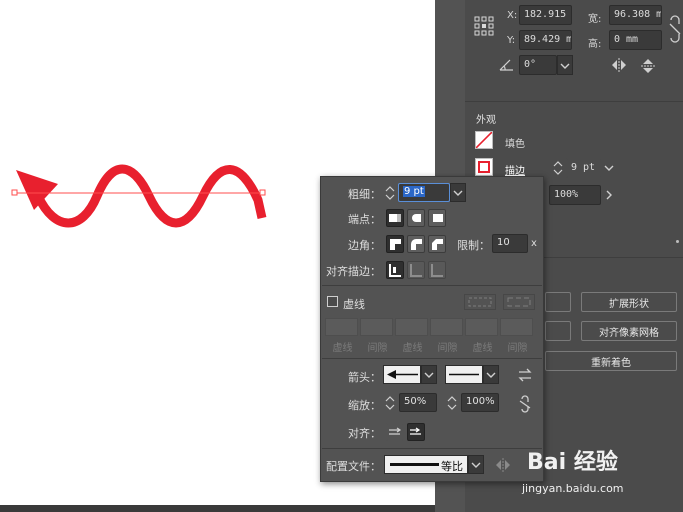  What do you see at coordinates (575, 195) in the screenshot?
I see `opacity-field: 100%` at bounding box center [575, 195].